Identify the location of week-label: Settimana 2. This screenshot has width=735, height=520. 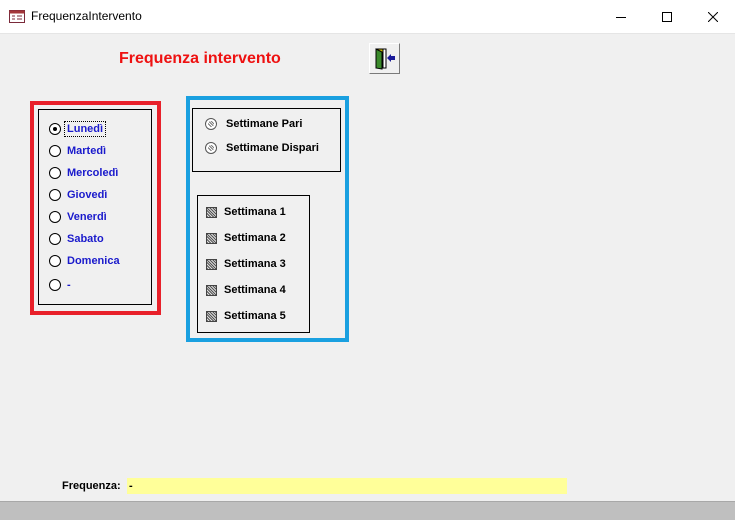
(255, 238).